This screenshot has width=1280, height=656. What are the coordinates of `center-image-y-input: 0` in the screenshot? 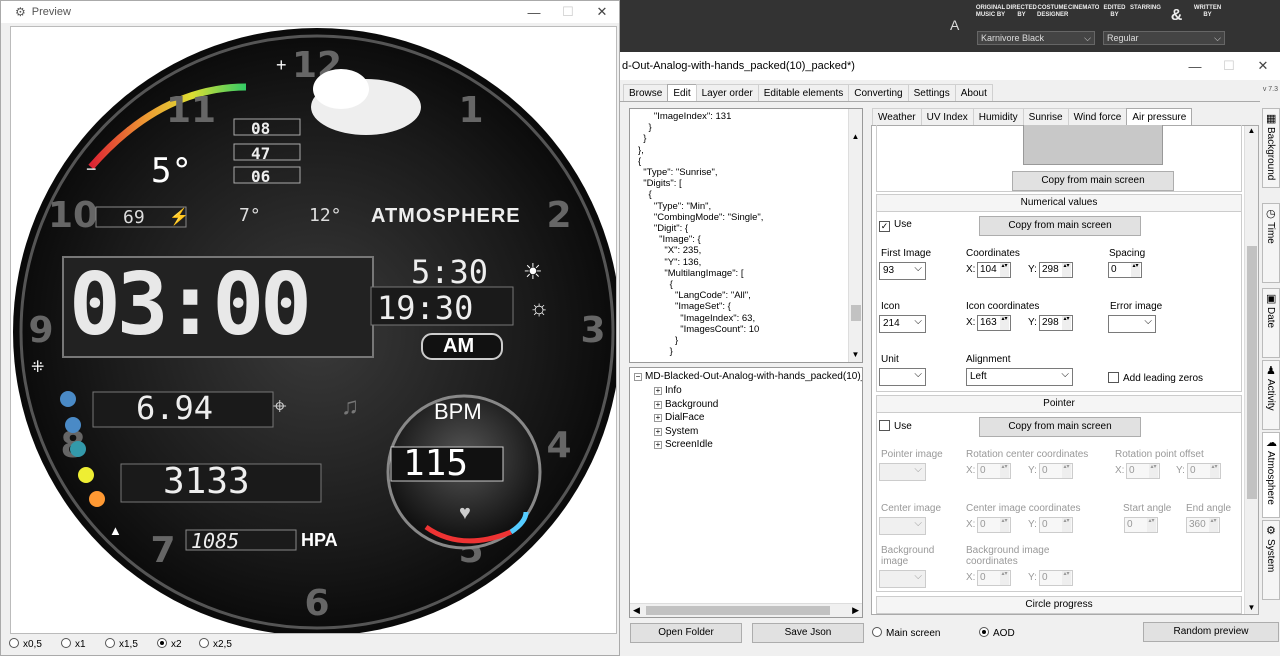 It's located at (1056, 525).